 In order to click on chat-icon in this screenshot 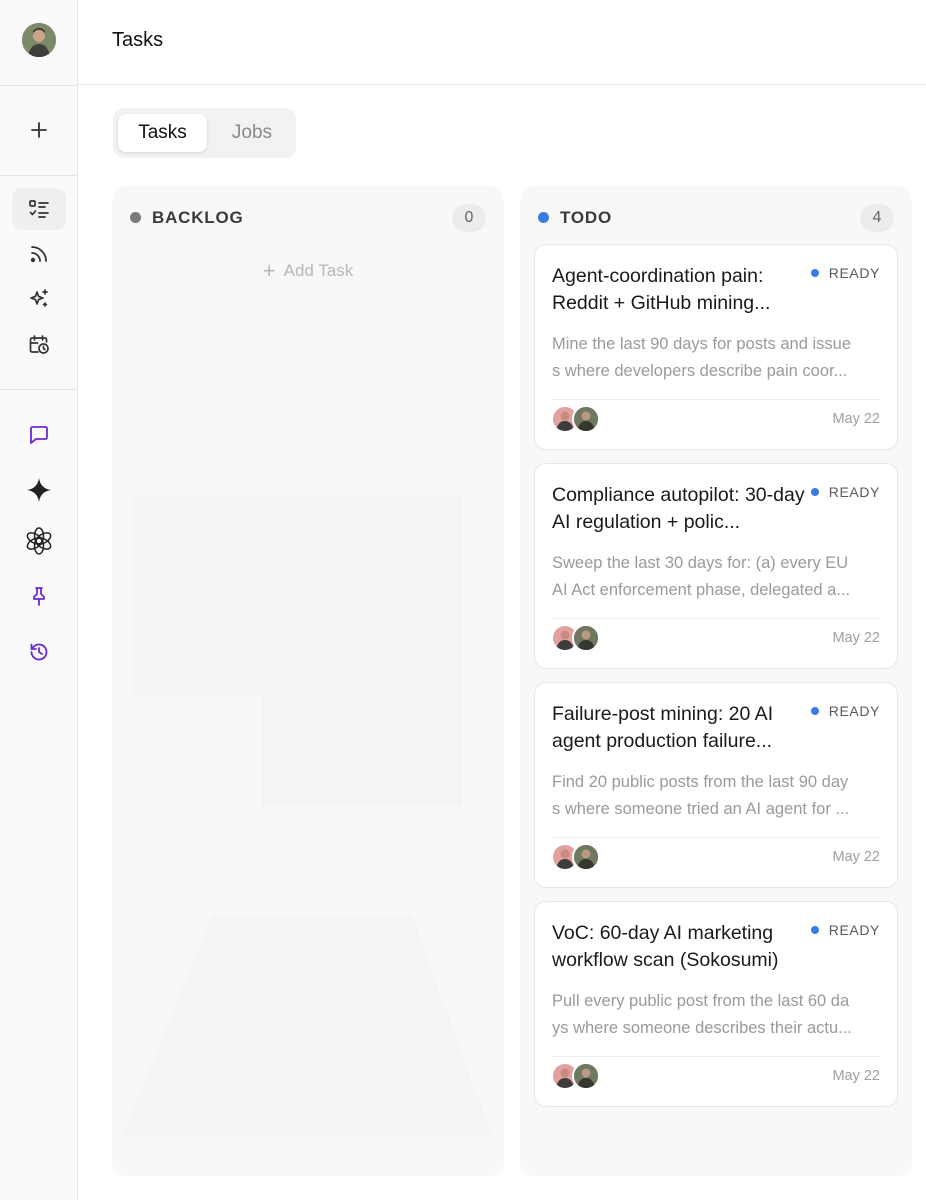, I will do `click(39, 435)`.